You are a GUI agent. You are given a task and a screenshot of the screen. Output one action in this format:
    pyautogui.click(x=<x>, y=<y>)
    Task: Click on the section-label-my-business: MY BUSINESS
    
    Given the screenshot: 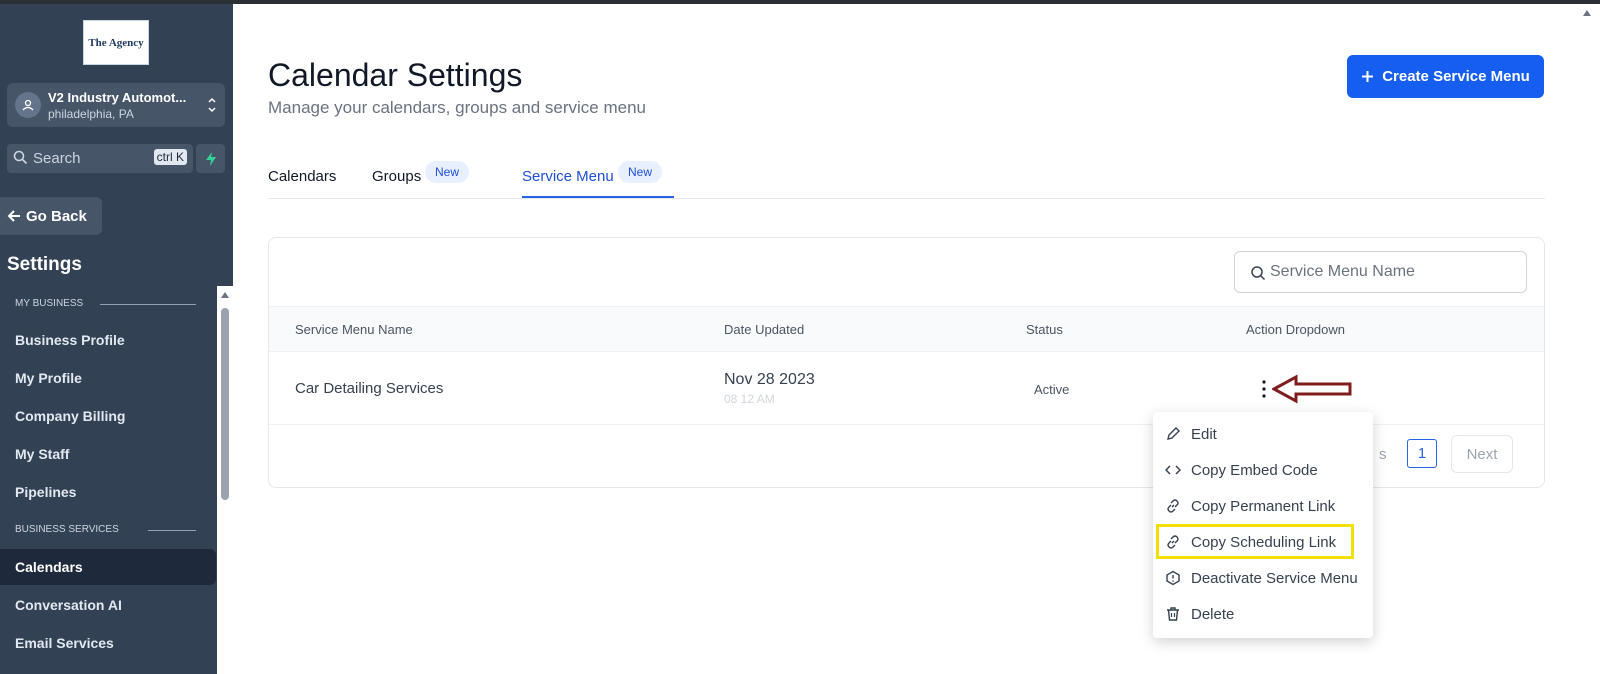 What is the action you would take?
    pyautogui.click(x=49, y=303)
    